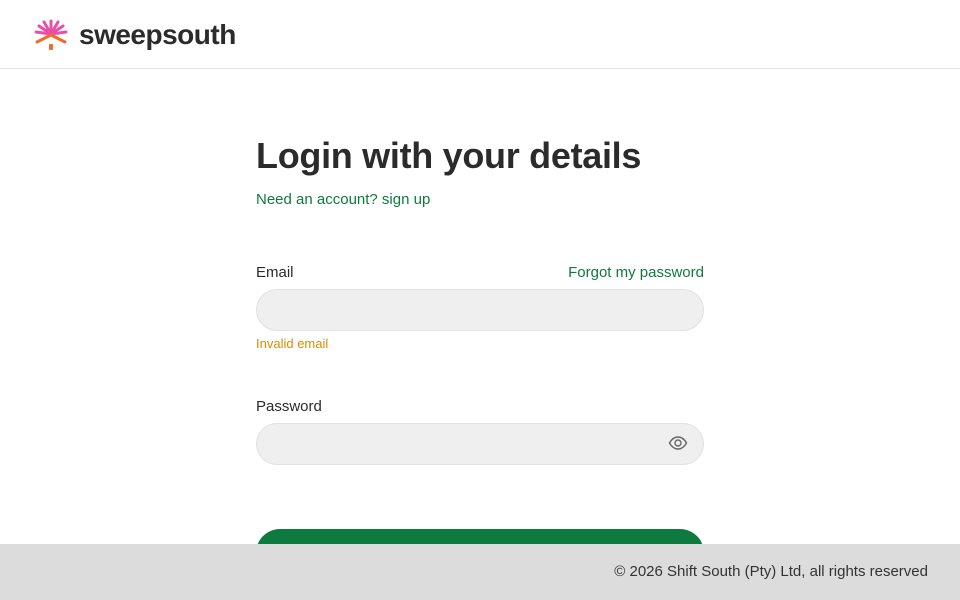 The width and height of the screenshot is (960, 600). Describe the element at coordinates (292, 343) in the screenshot. I see `email-error-message: Invalid email` at that location.